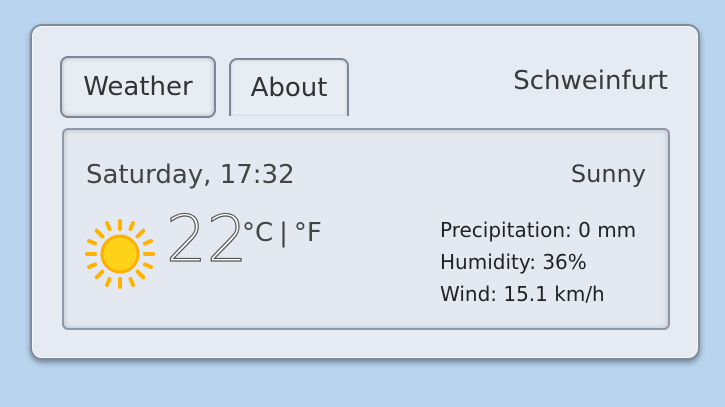 Image resolution: width=725 pixels, height=407 pixels. Describe the element at coordinates (206, 240) in the screenshot. I see `temperature-value: 22` at that location.